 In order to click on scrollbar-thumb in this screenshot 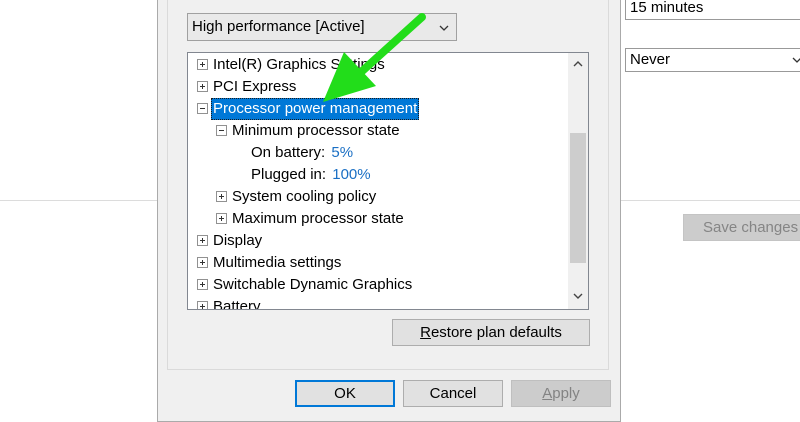, I will do `click(578, 198)`.